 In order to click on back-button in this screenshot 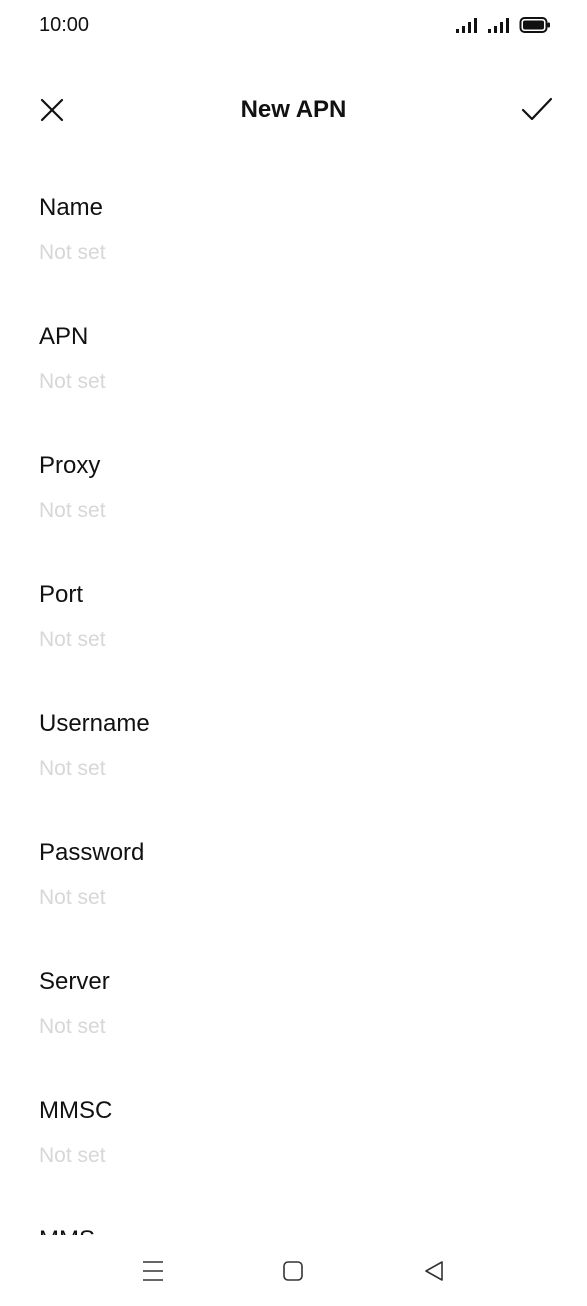, I will do `click(434, 1271)`.